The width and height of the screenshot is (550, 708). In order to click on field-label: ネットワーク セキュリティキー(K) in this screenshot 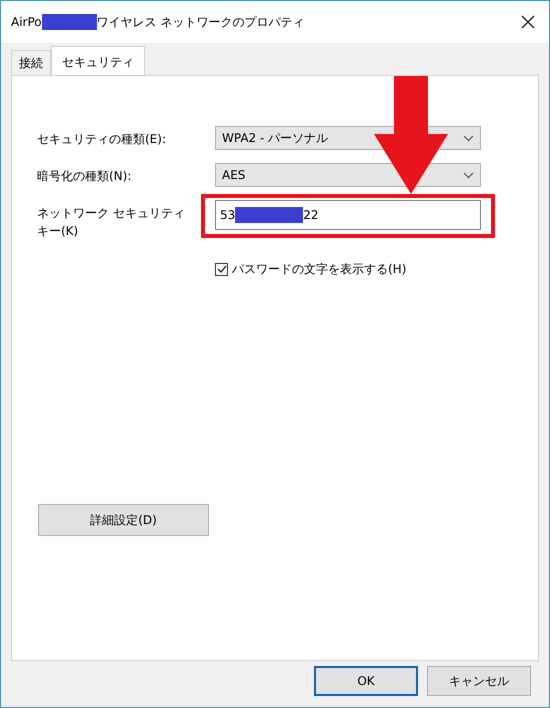, I will do `click(111, 222)`.